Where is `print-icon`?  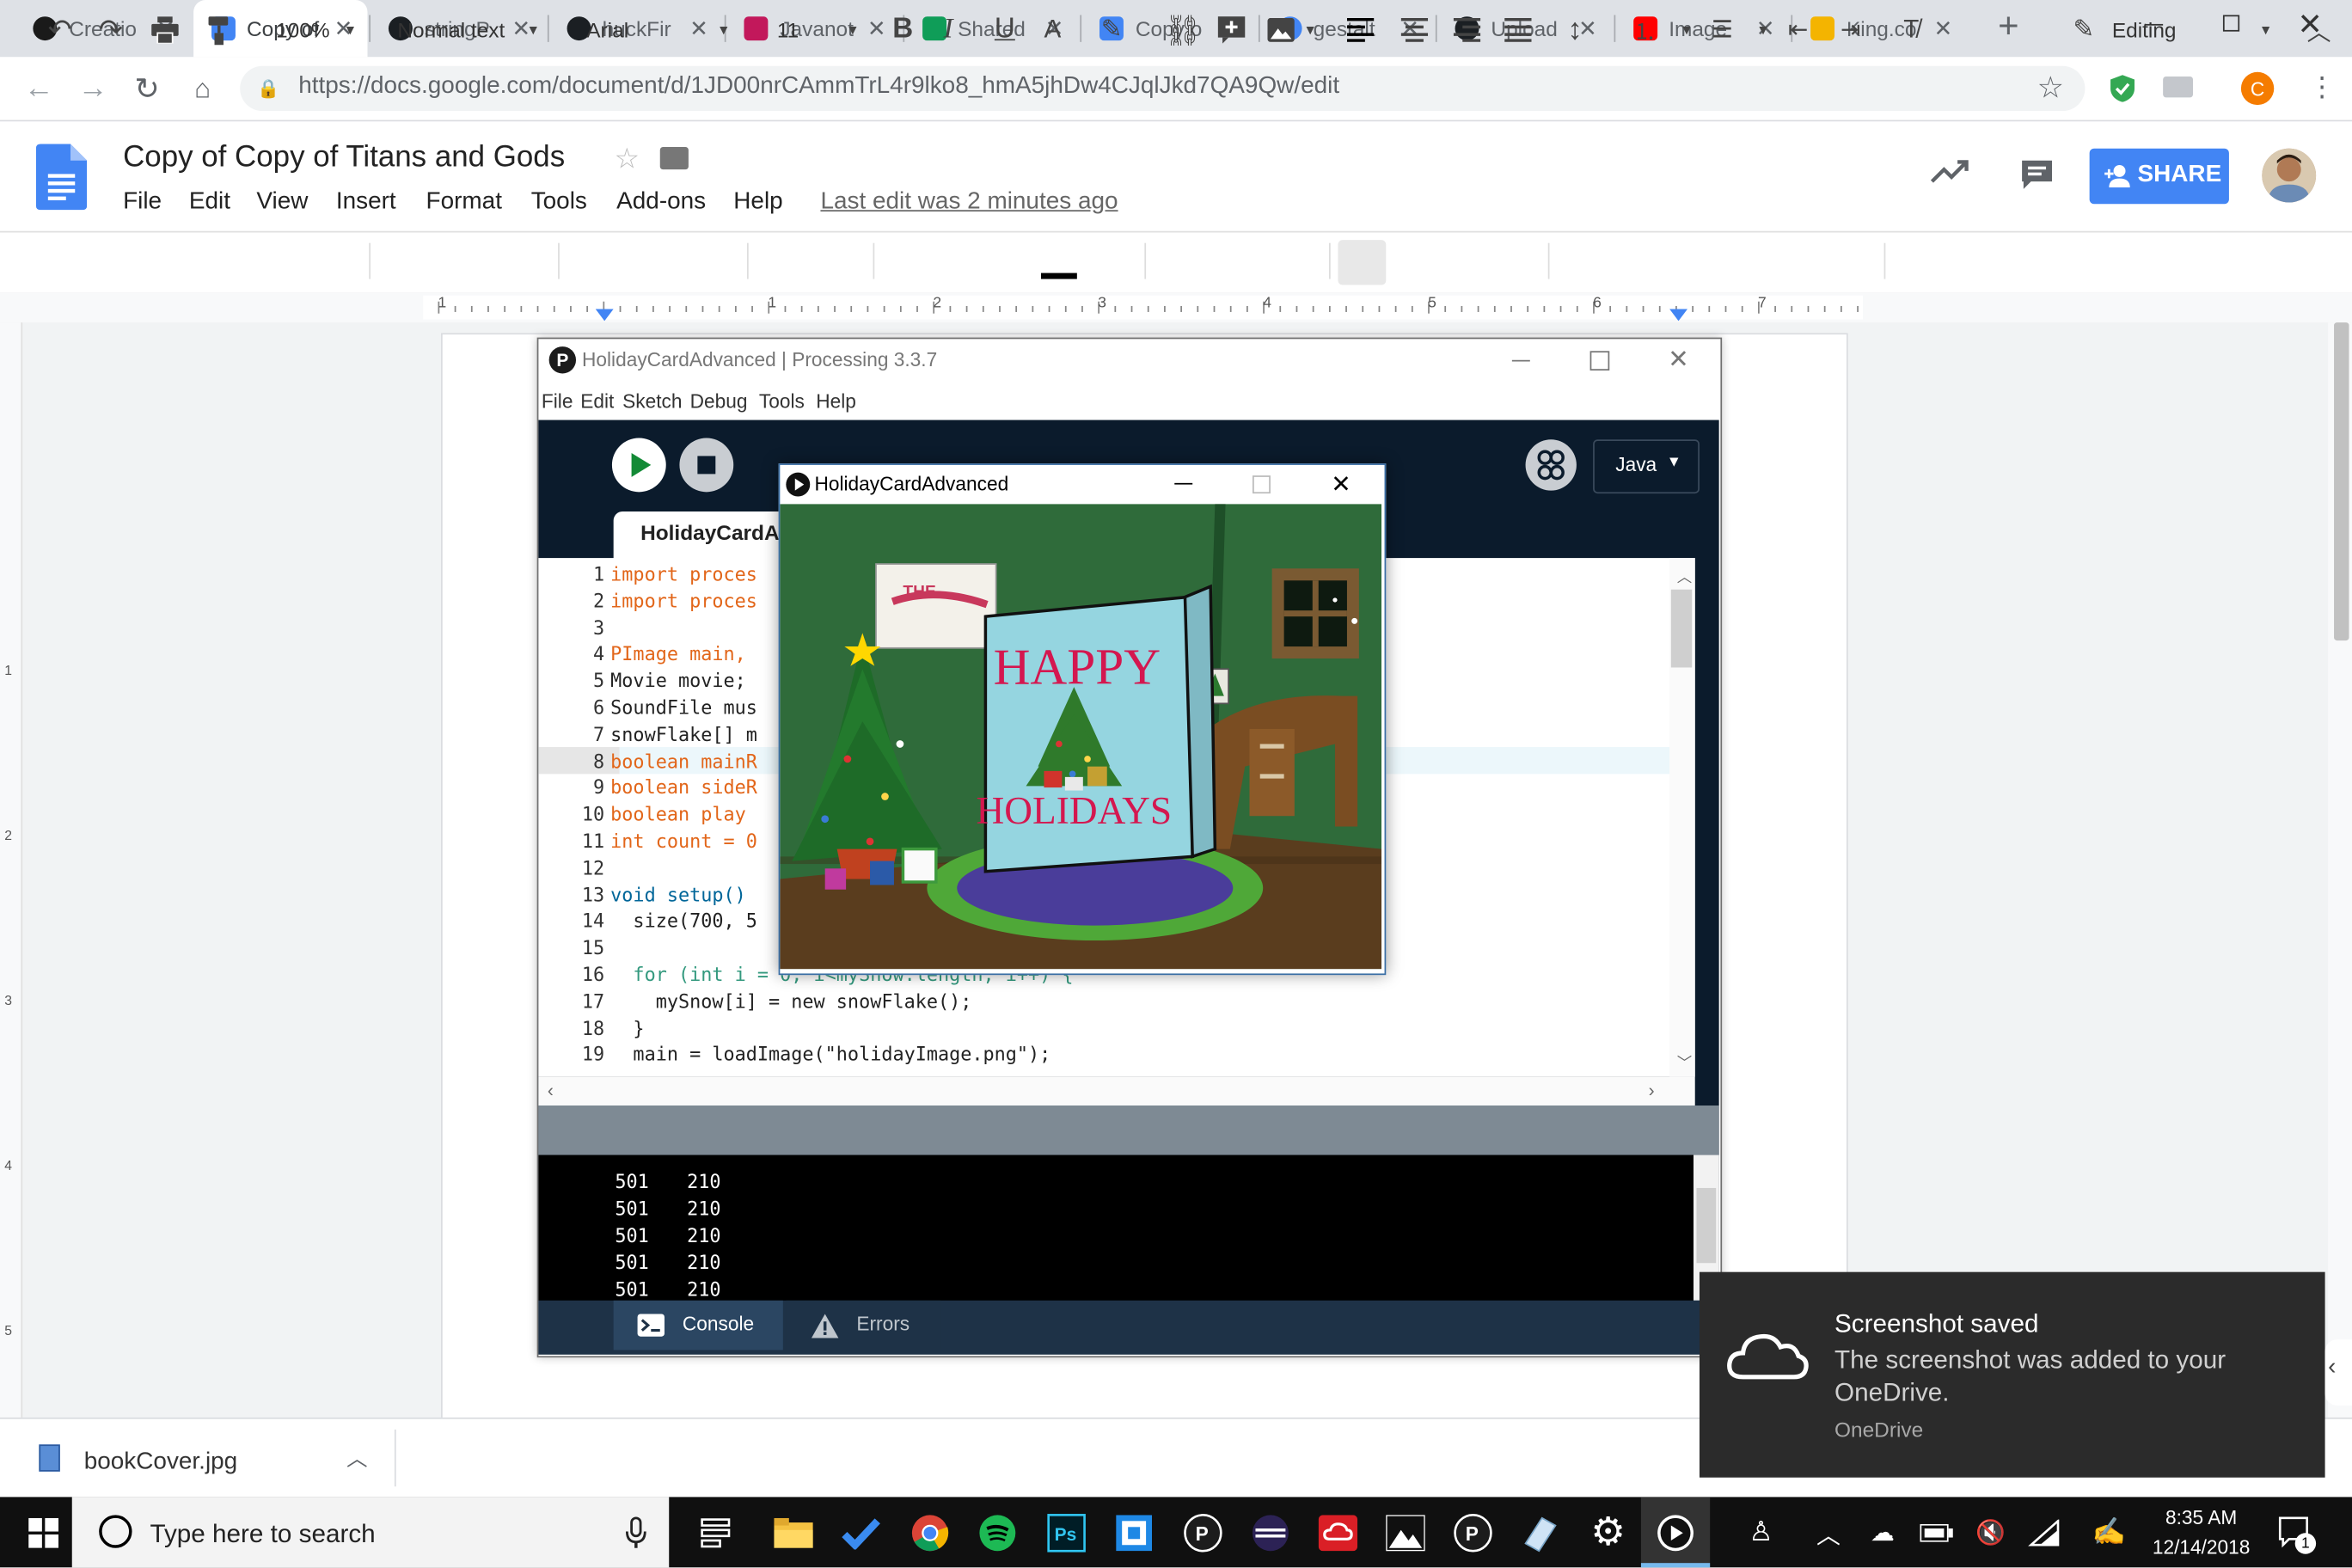 print-icon is located at coordinates (165, 30).